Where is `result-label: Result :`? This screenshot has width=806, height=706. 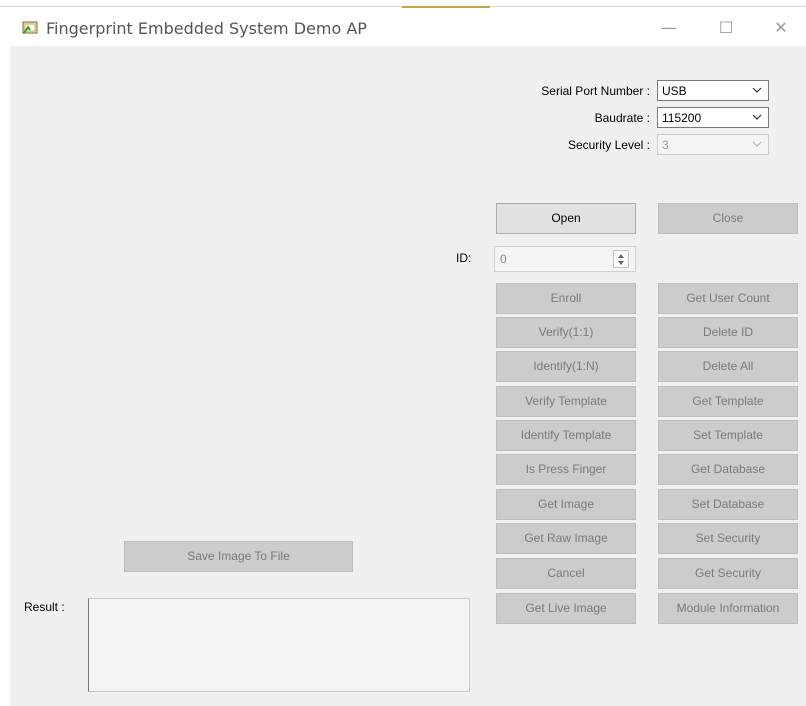
result-label: Result : is located at coordinates (44, 607).